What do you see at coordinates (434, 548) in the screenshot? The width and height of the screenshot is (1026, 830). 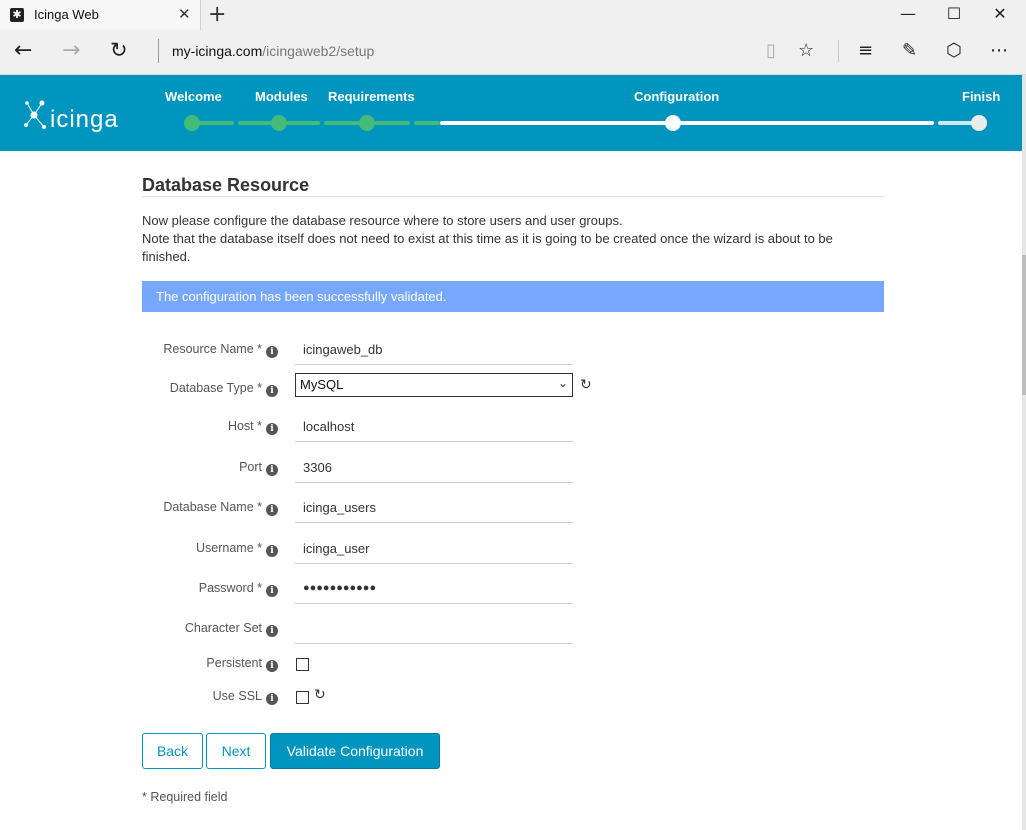 I see `username-input: icinga_user` at bounding box center [434, 548].